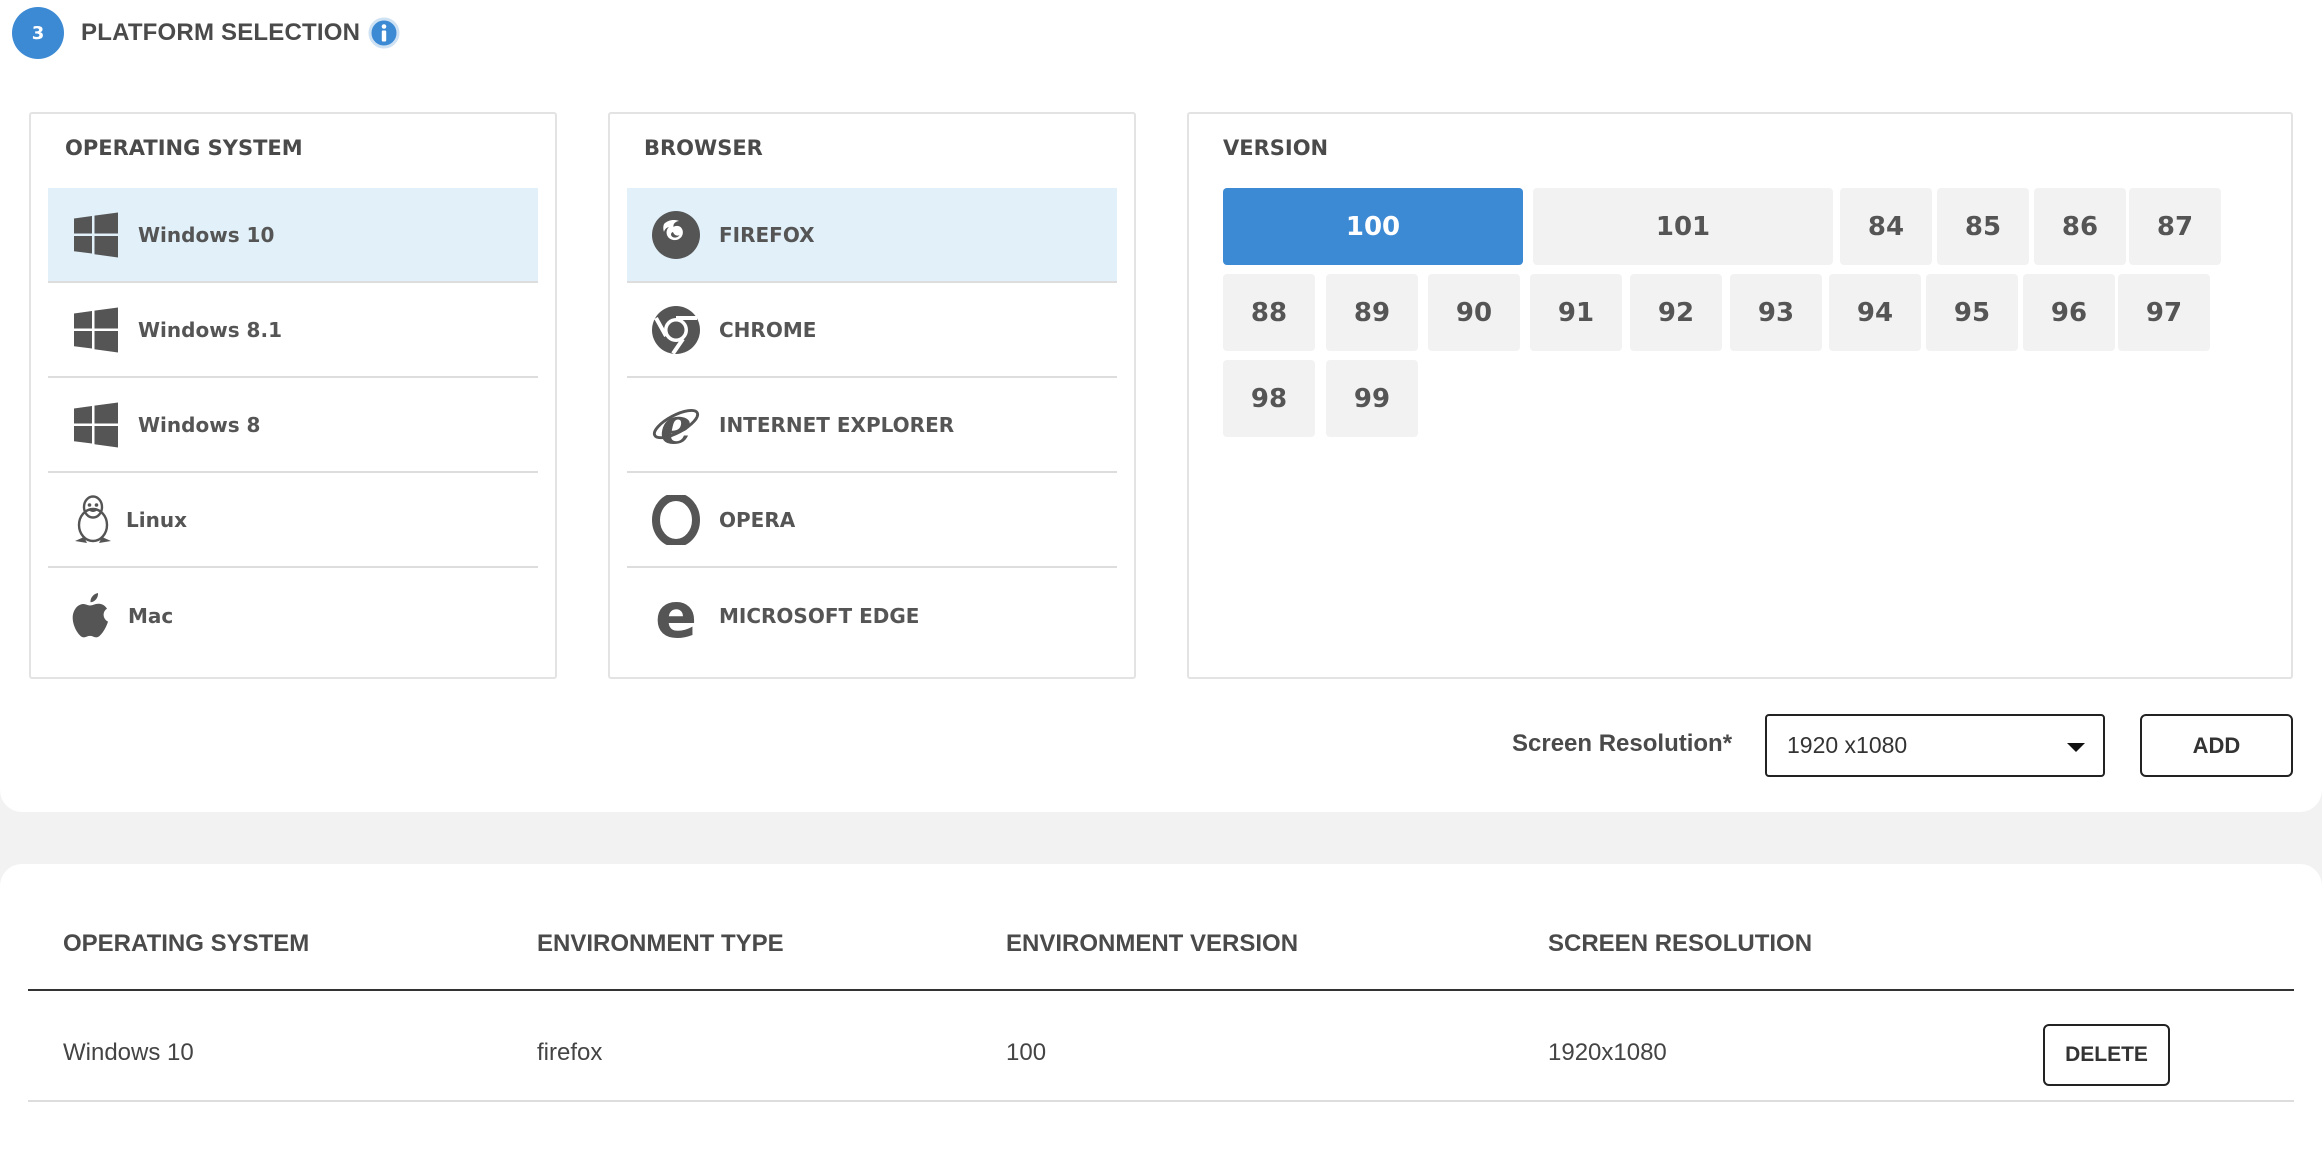 The width and height of the screenshot is (2322, 1164). What do you see at coordinates (186, 943) in the screenshot?
I see `column-header-operating-system: OPERATING SYSTEM` at bounding box center [186, 943].